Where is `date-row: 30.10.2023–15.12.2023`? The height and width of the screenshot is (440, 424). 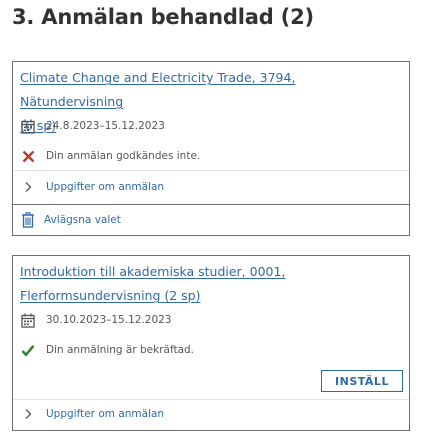 date-row: 30.10.2023–15.12.2023 is located at coordinates (96, 320).